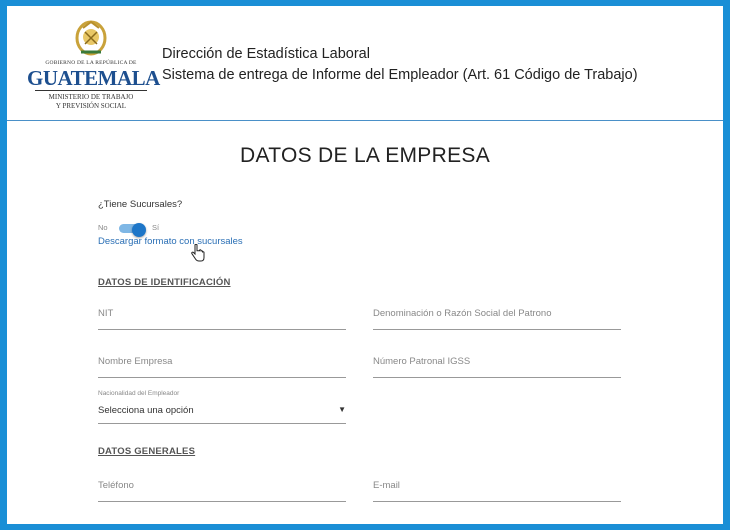  What do you see at coordinates (106, 313) in the screenshot?
I see `nit-placeholder: NIT` at bounding box center [106, 313].